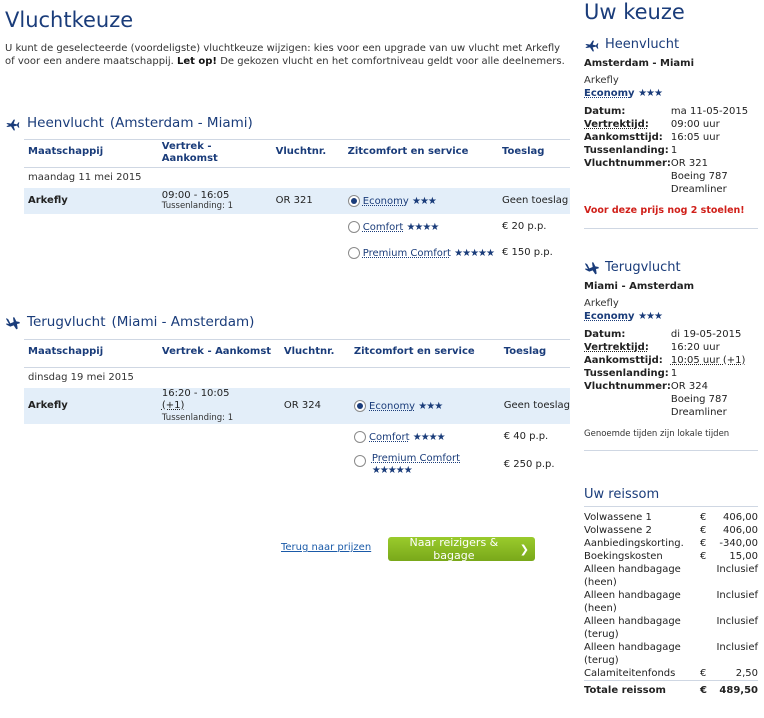 The image size is (764, 718). I want to click on outbound-option-comfort: Comfort ★★★★, so click(421, 227).